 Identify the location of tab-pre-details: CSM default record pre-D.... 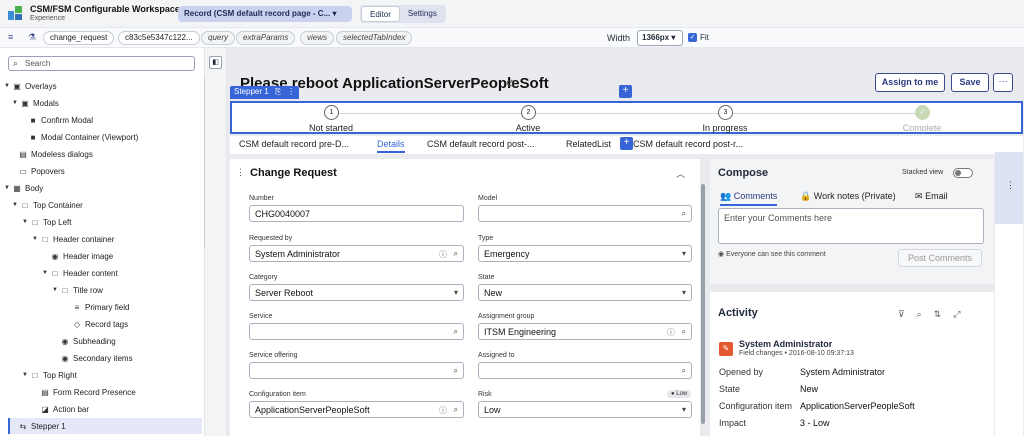
(294, 144).